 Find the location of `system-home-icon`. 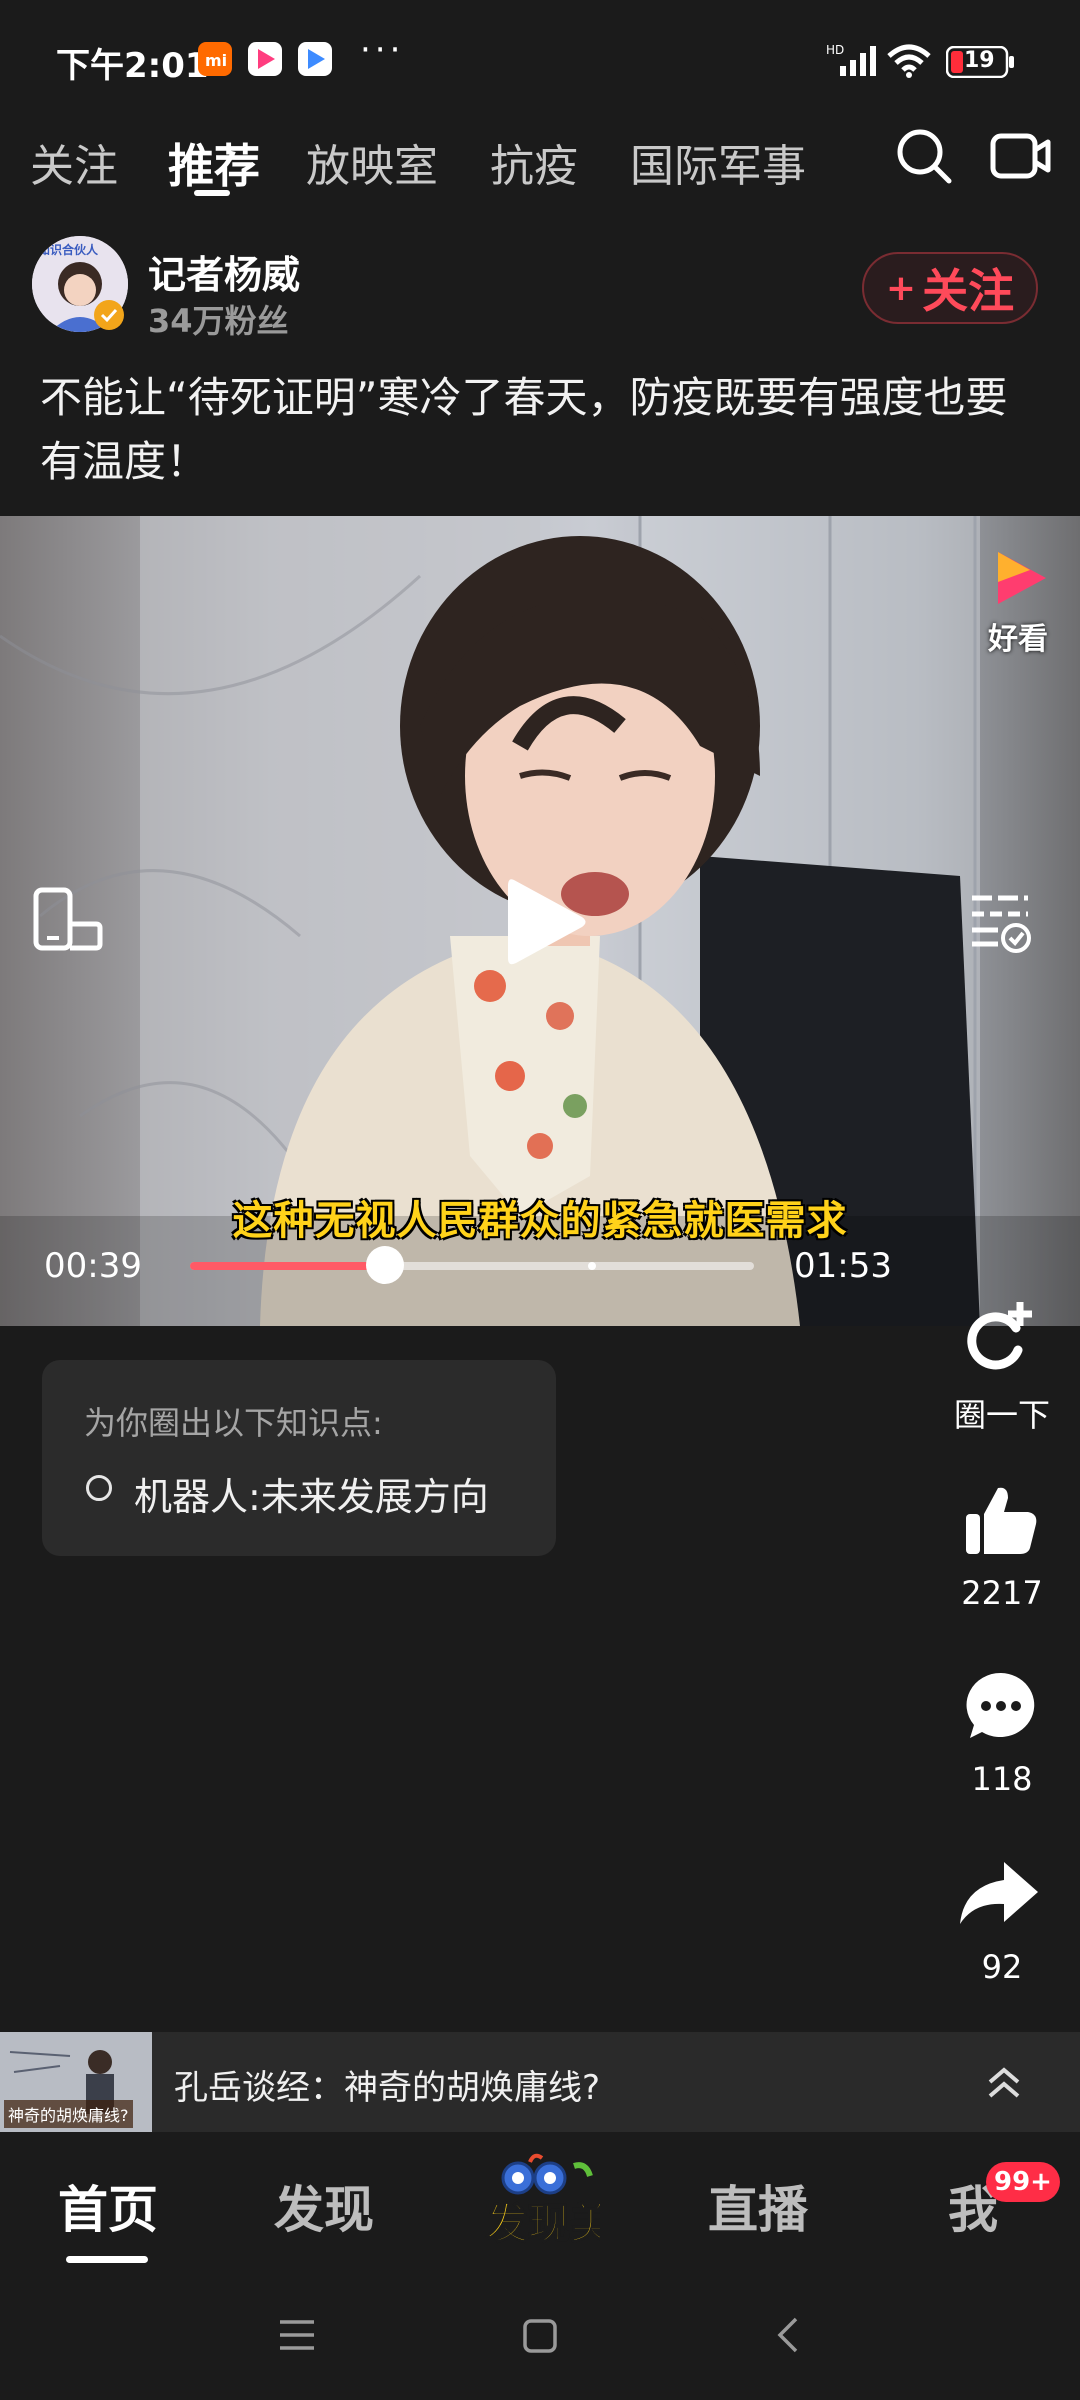

system-home-icon is located at coordinates (540, 2338).